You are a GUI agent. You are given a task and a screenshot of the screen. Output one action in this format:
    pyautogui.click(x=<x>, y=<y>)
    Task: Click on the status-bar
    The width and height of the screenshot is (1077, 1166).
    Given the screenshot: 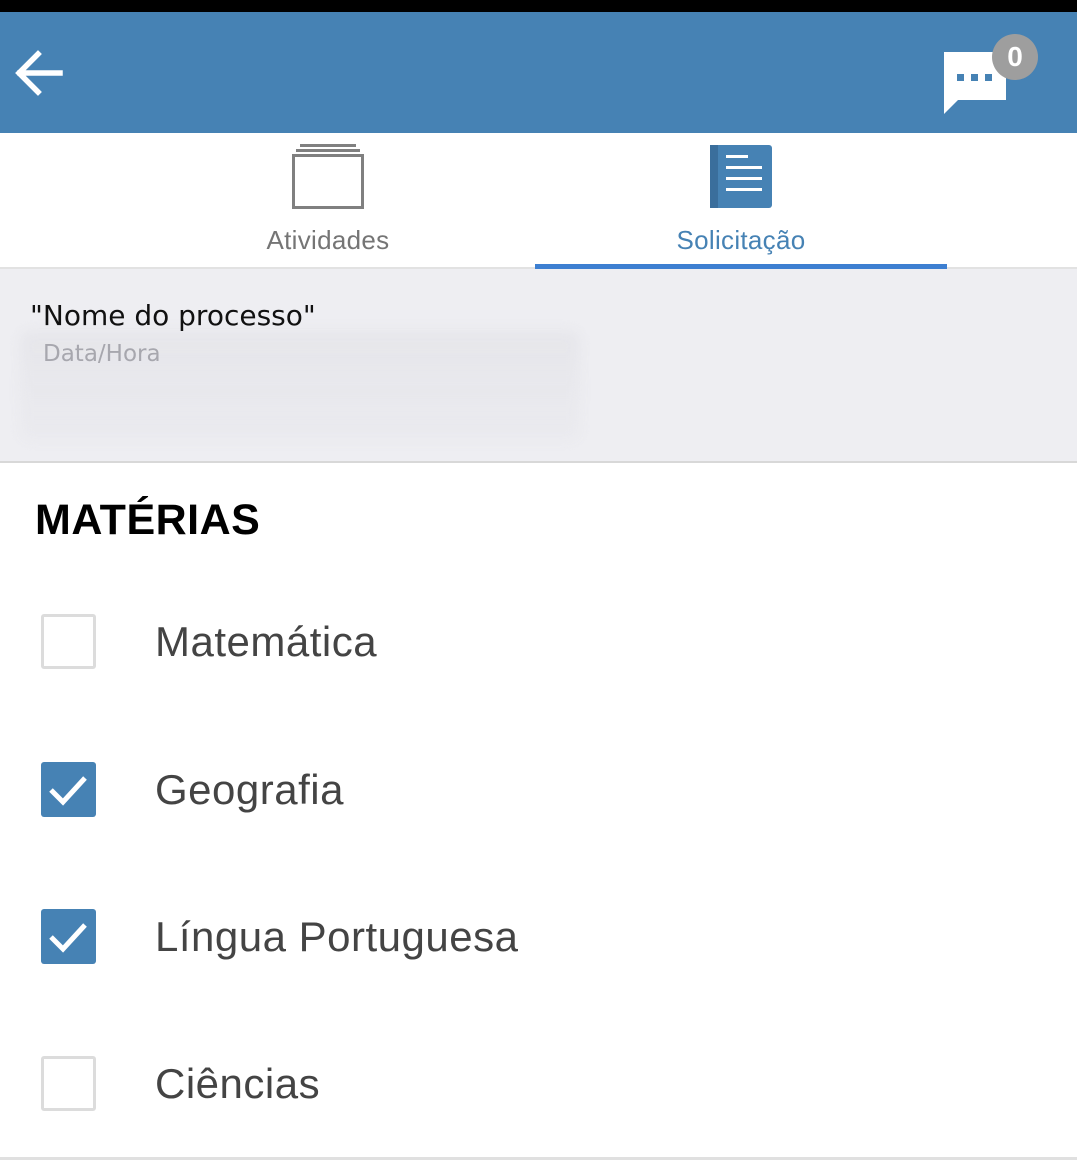 What is the action you would take?
    pyautogui.click(x=538, y=6)
    